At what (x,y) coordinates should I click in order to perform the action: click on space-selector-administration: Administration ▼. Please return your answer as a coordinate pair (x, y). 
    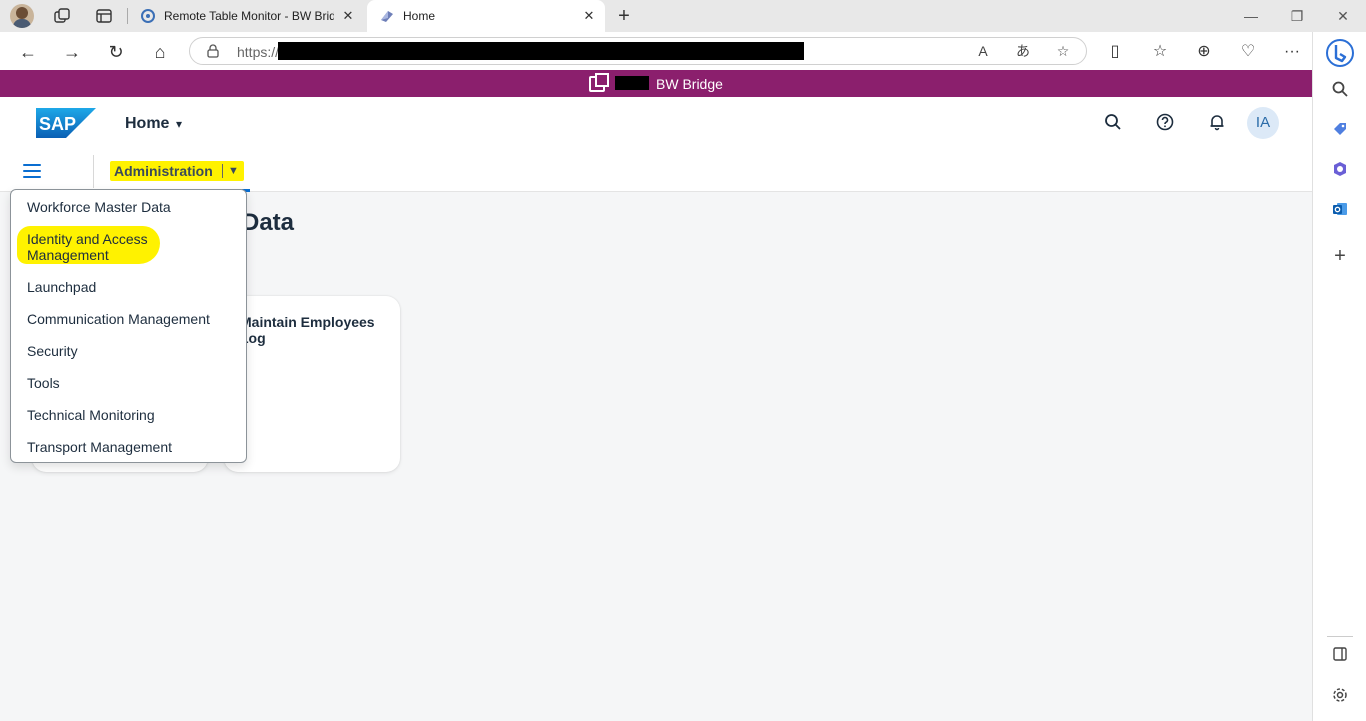
    Looking at the image, I should click on (177, 171).